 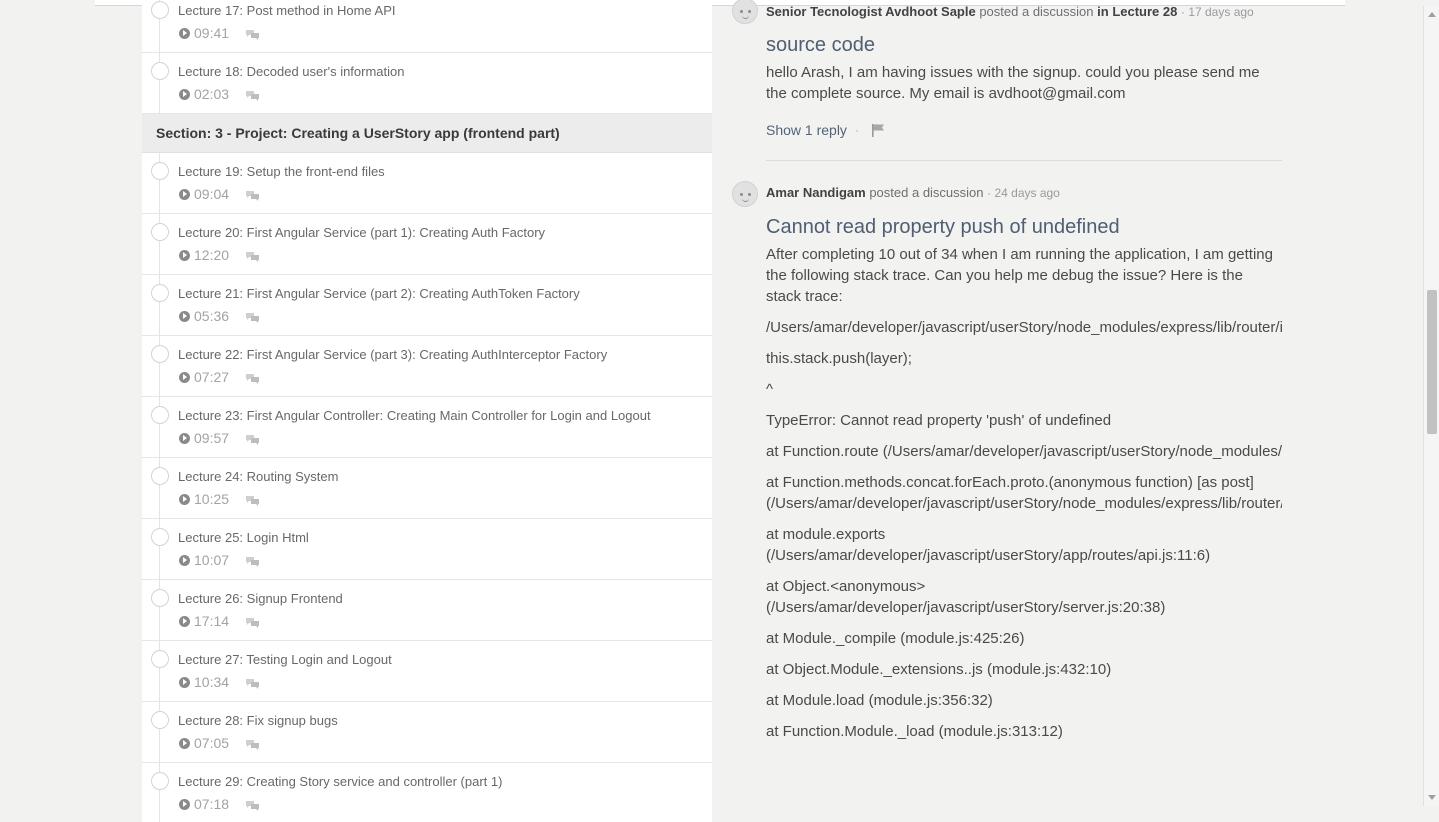 I want to click on lecture-title: Lecture 17: Post method in Home API, so click(x=287, y=10).